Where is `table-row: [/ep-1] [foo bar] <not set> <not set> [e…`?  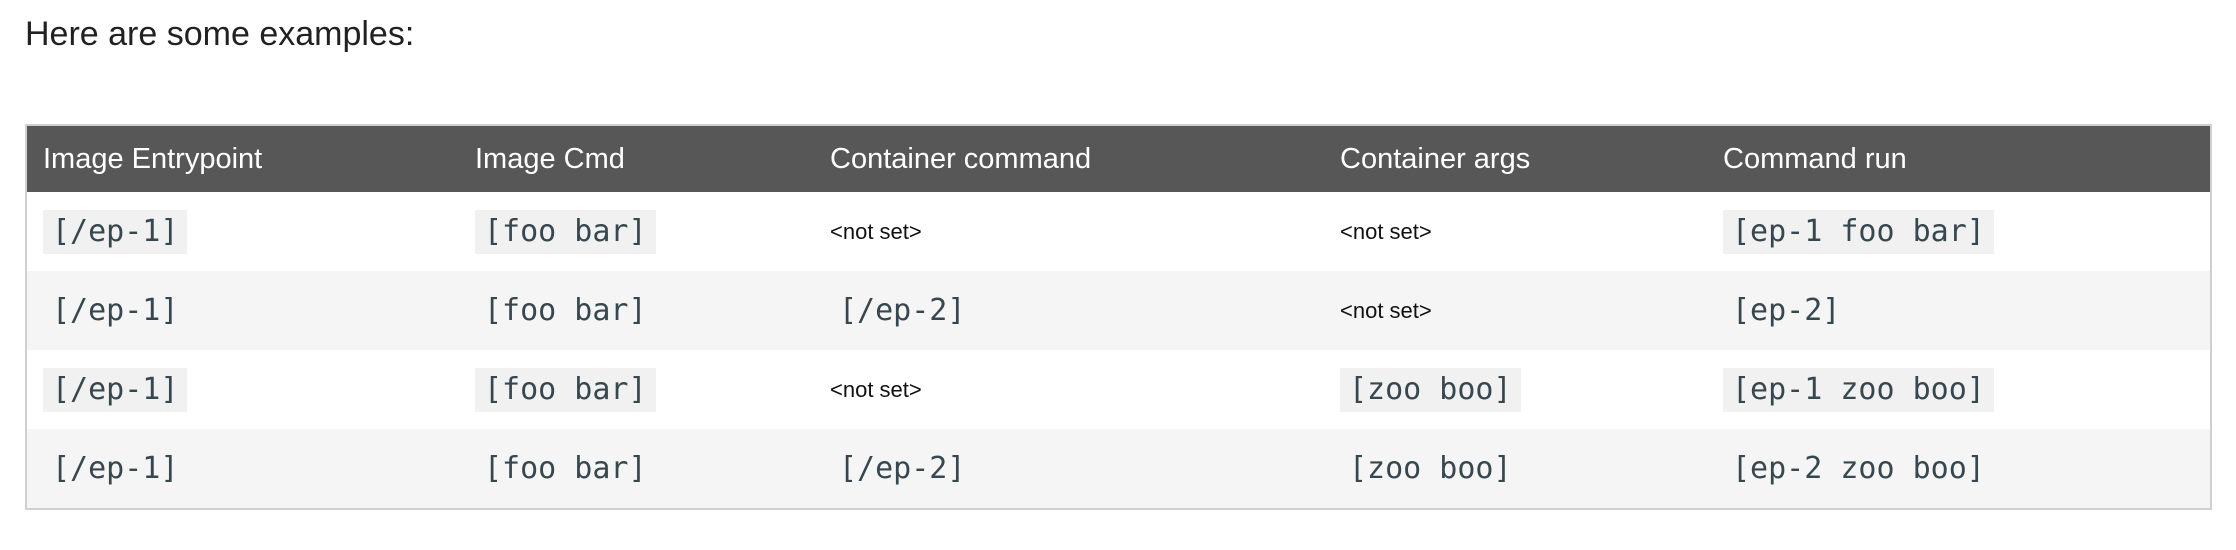 table-row: [/ep-1] [foo bar] <not set> <not set> [e… is located at coordinates (1118, 231).